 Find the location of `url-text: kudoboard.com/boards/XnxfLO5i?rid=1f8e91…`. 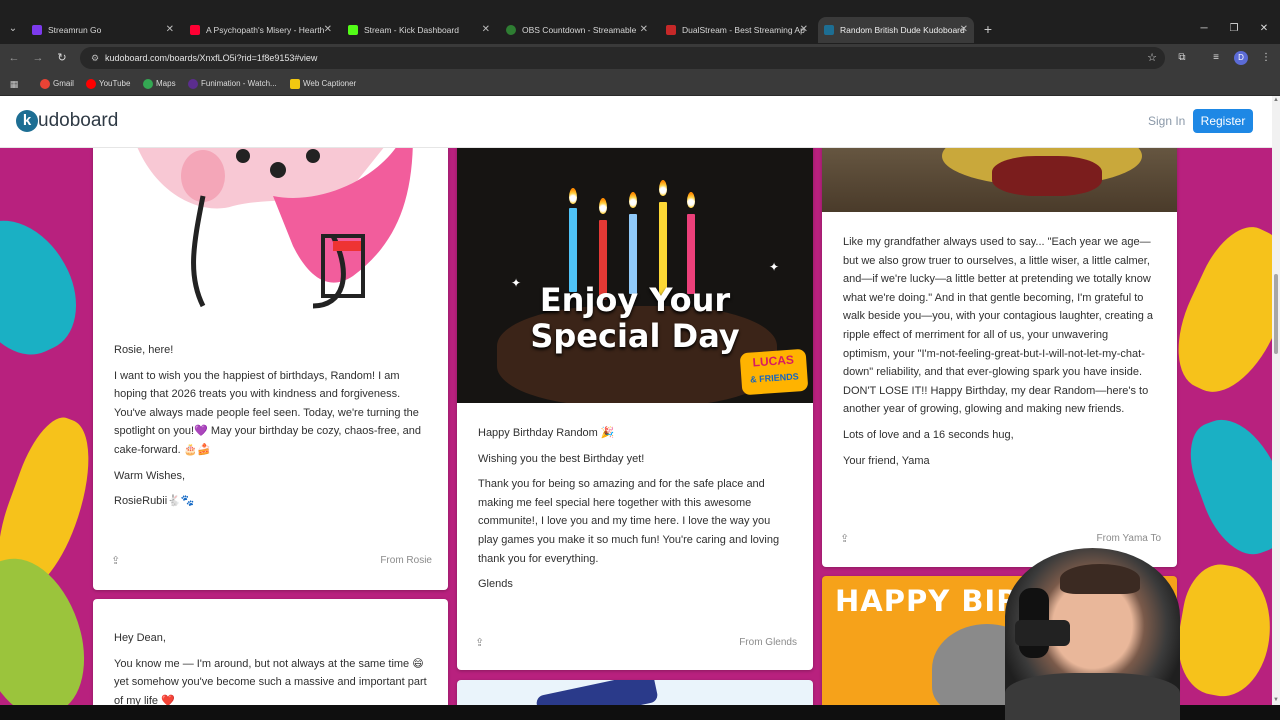

url-text: kudoboard.com/boards/XnxfLO5i?rid=1f8e91… is located at coordinates (211, 58).